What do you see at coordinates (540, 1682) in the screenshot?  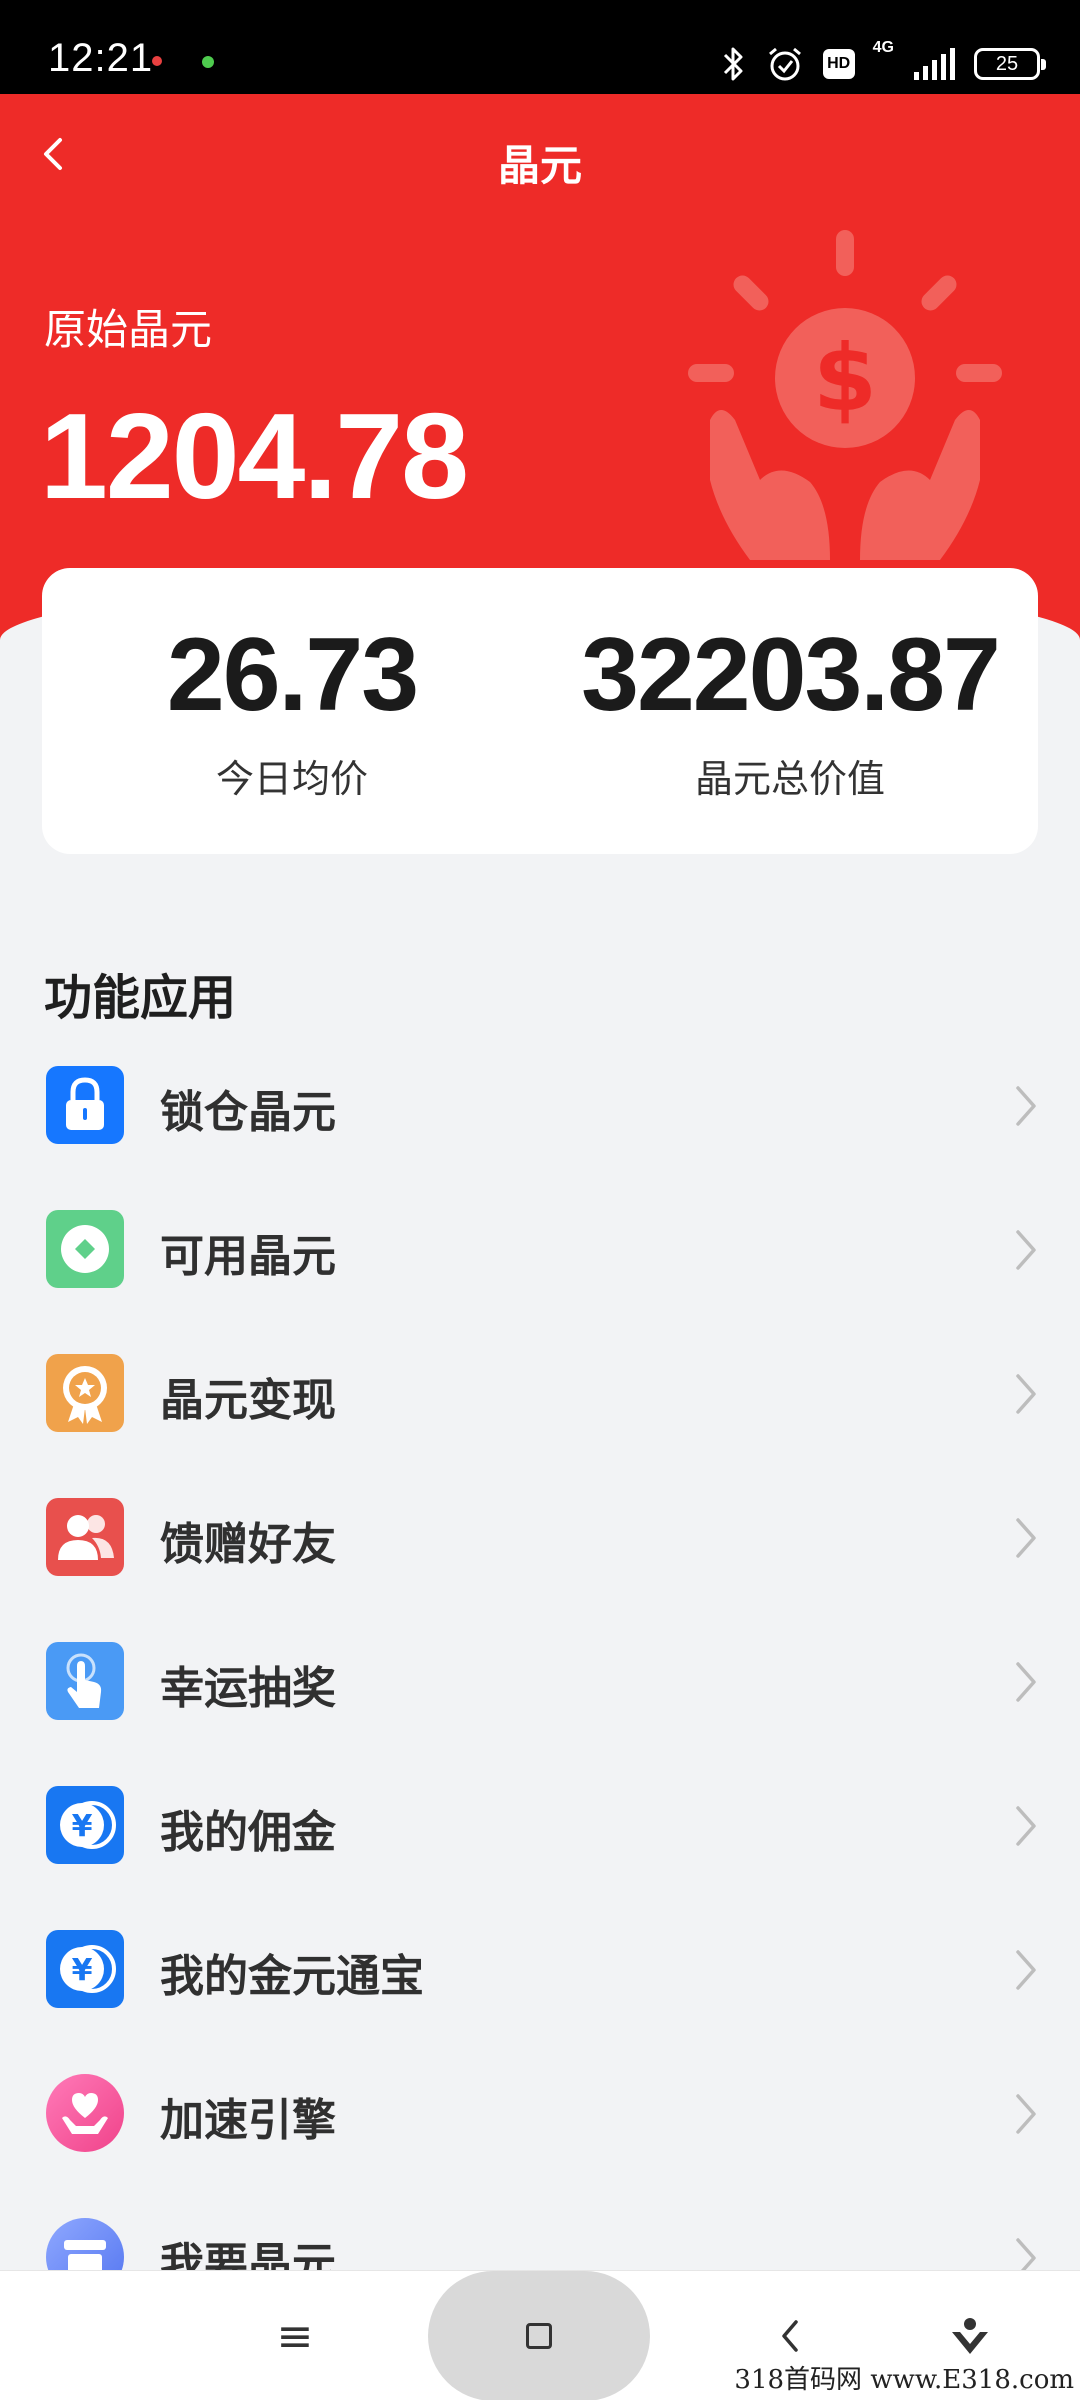 I see `menu-item-lottery: 幸运抽奖` at bounding box center [540, 1682].